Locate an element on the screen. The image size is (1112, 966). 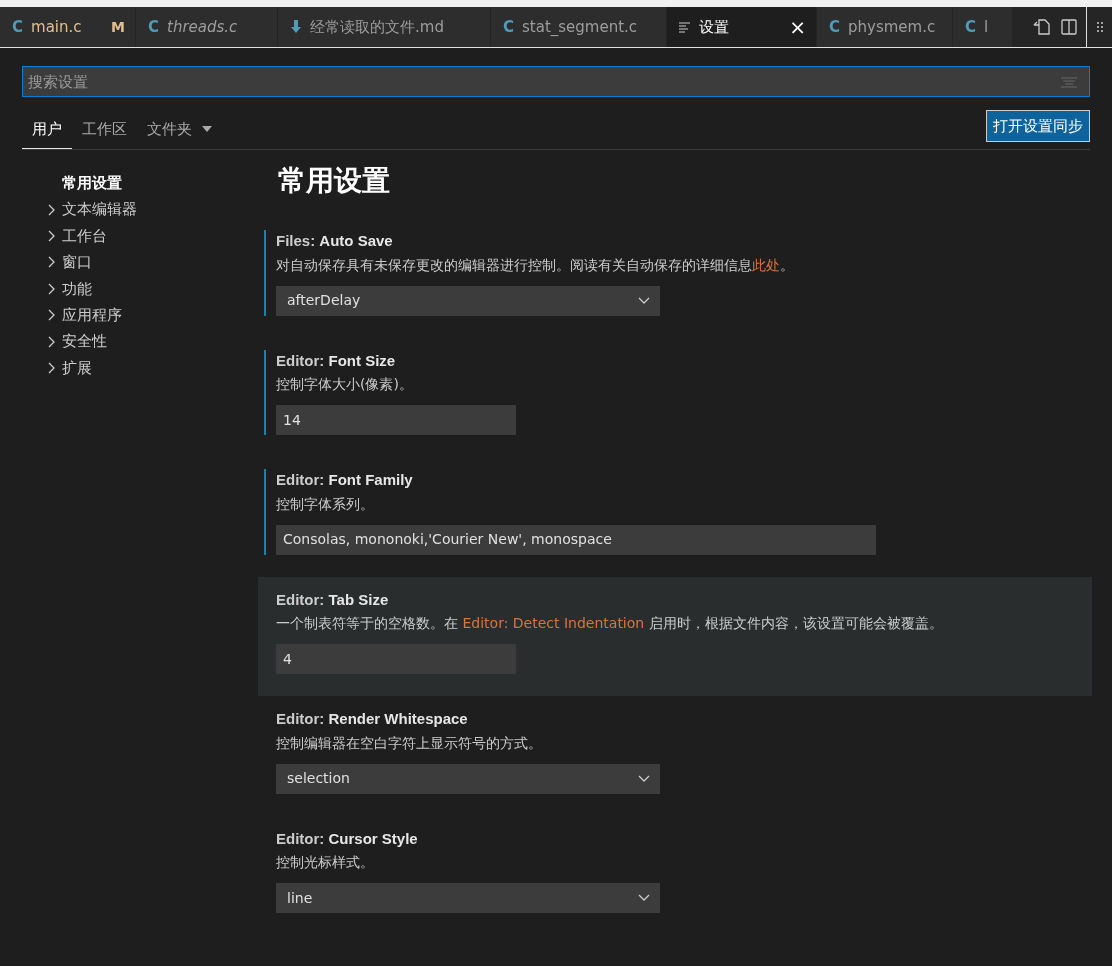
setting-title: Editor: Render Whitespace is located at coordinates (372, 719).